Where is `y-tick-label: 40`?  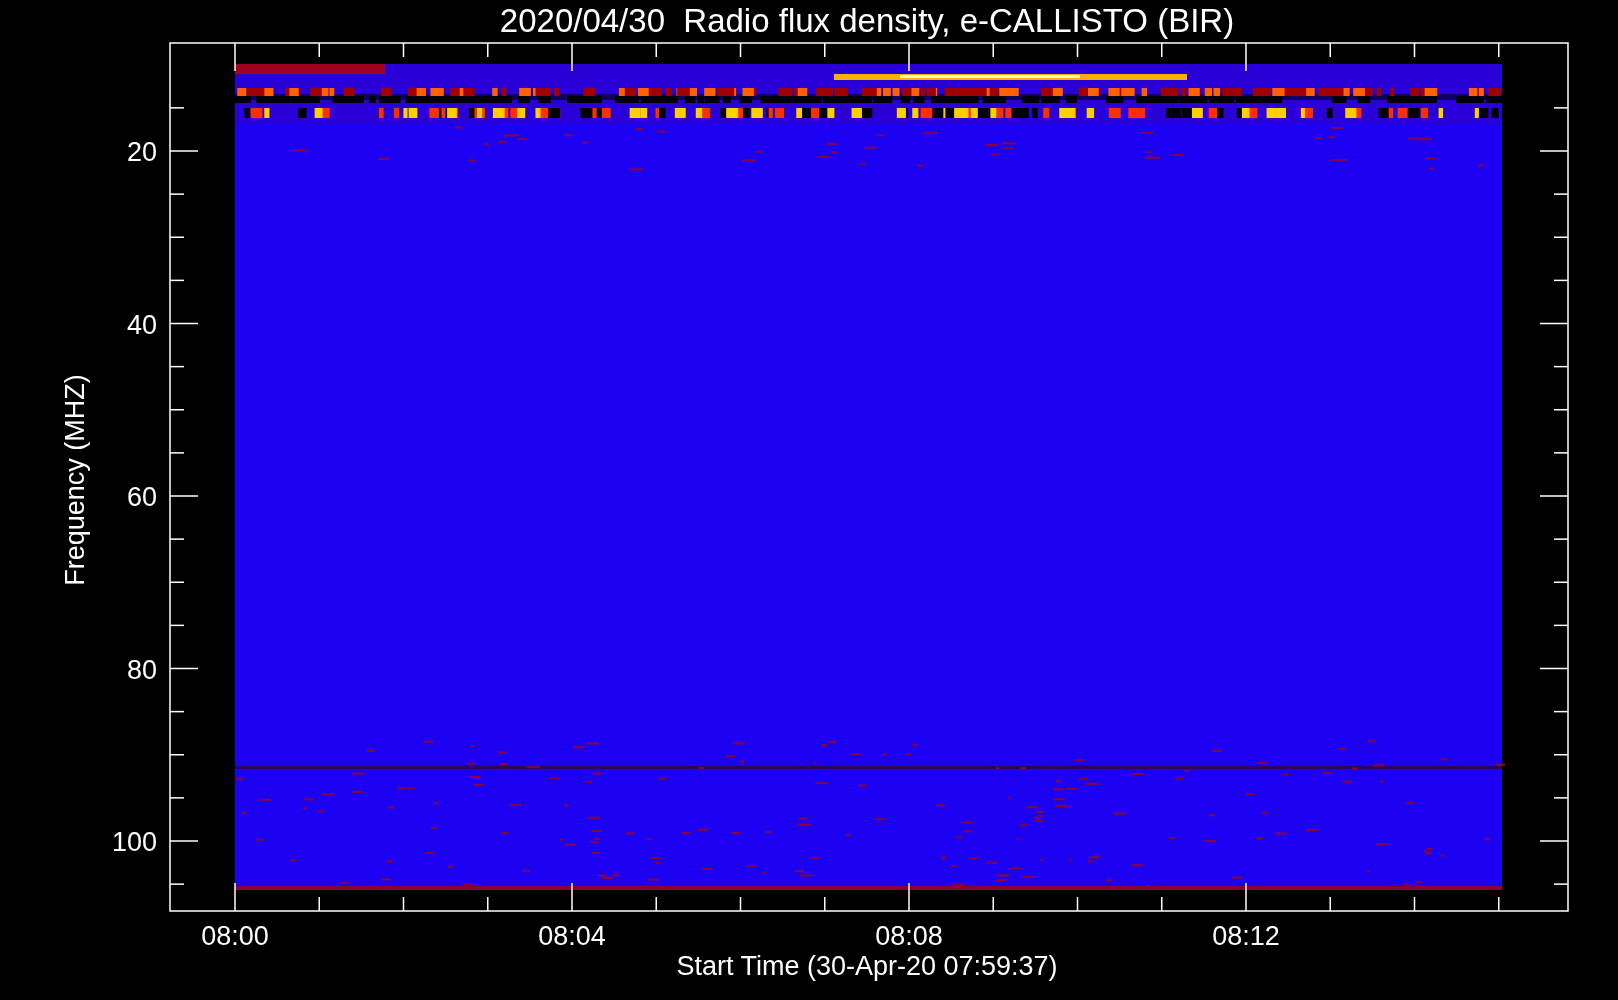 y-tick-label: 40 is located at coordinates (141, 324).